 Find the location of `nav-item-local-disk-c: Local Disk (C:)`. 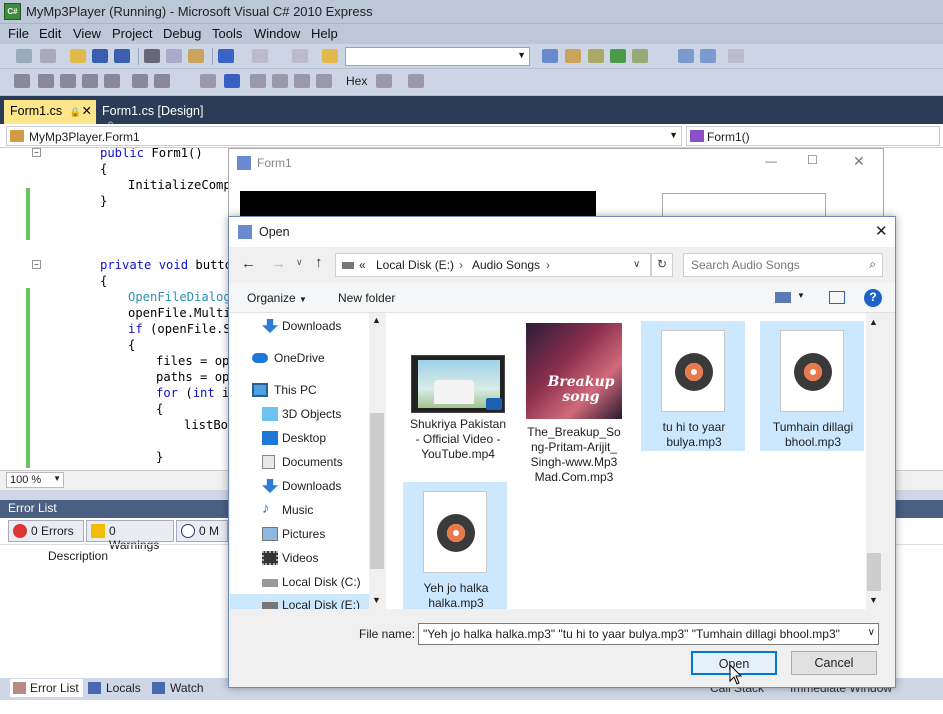

nav-item-local-disk-c: Local Disk (C:) is located at coordinates (300, 582).